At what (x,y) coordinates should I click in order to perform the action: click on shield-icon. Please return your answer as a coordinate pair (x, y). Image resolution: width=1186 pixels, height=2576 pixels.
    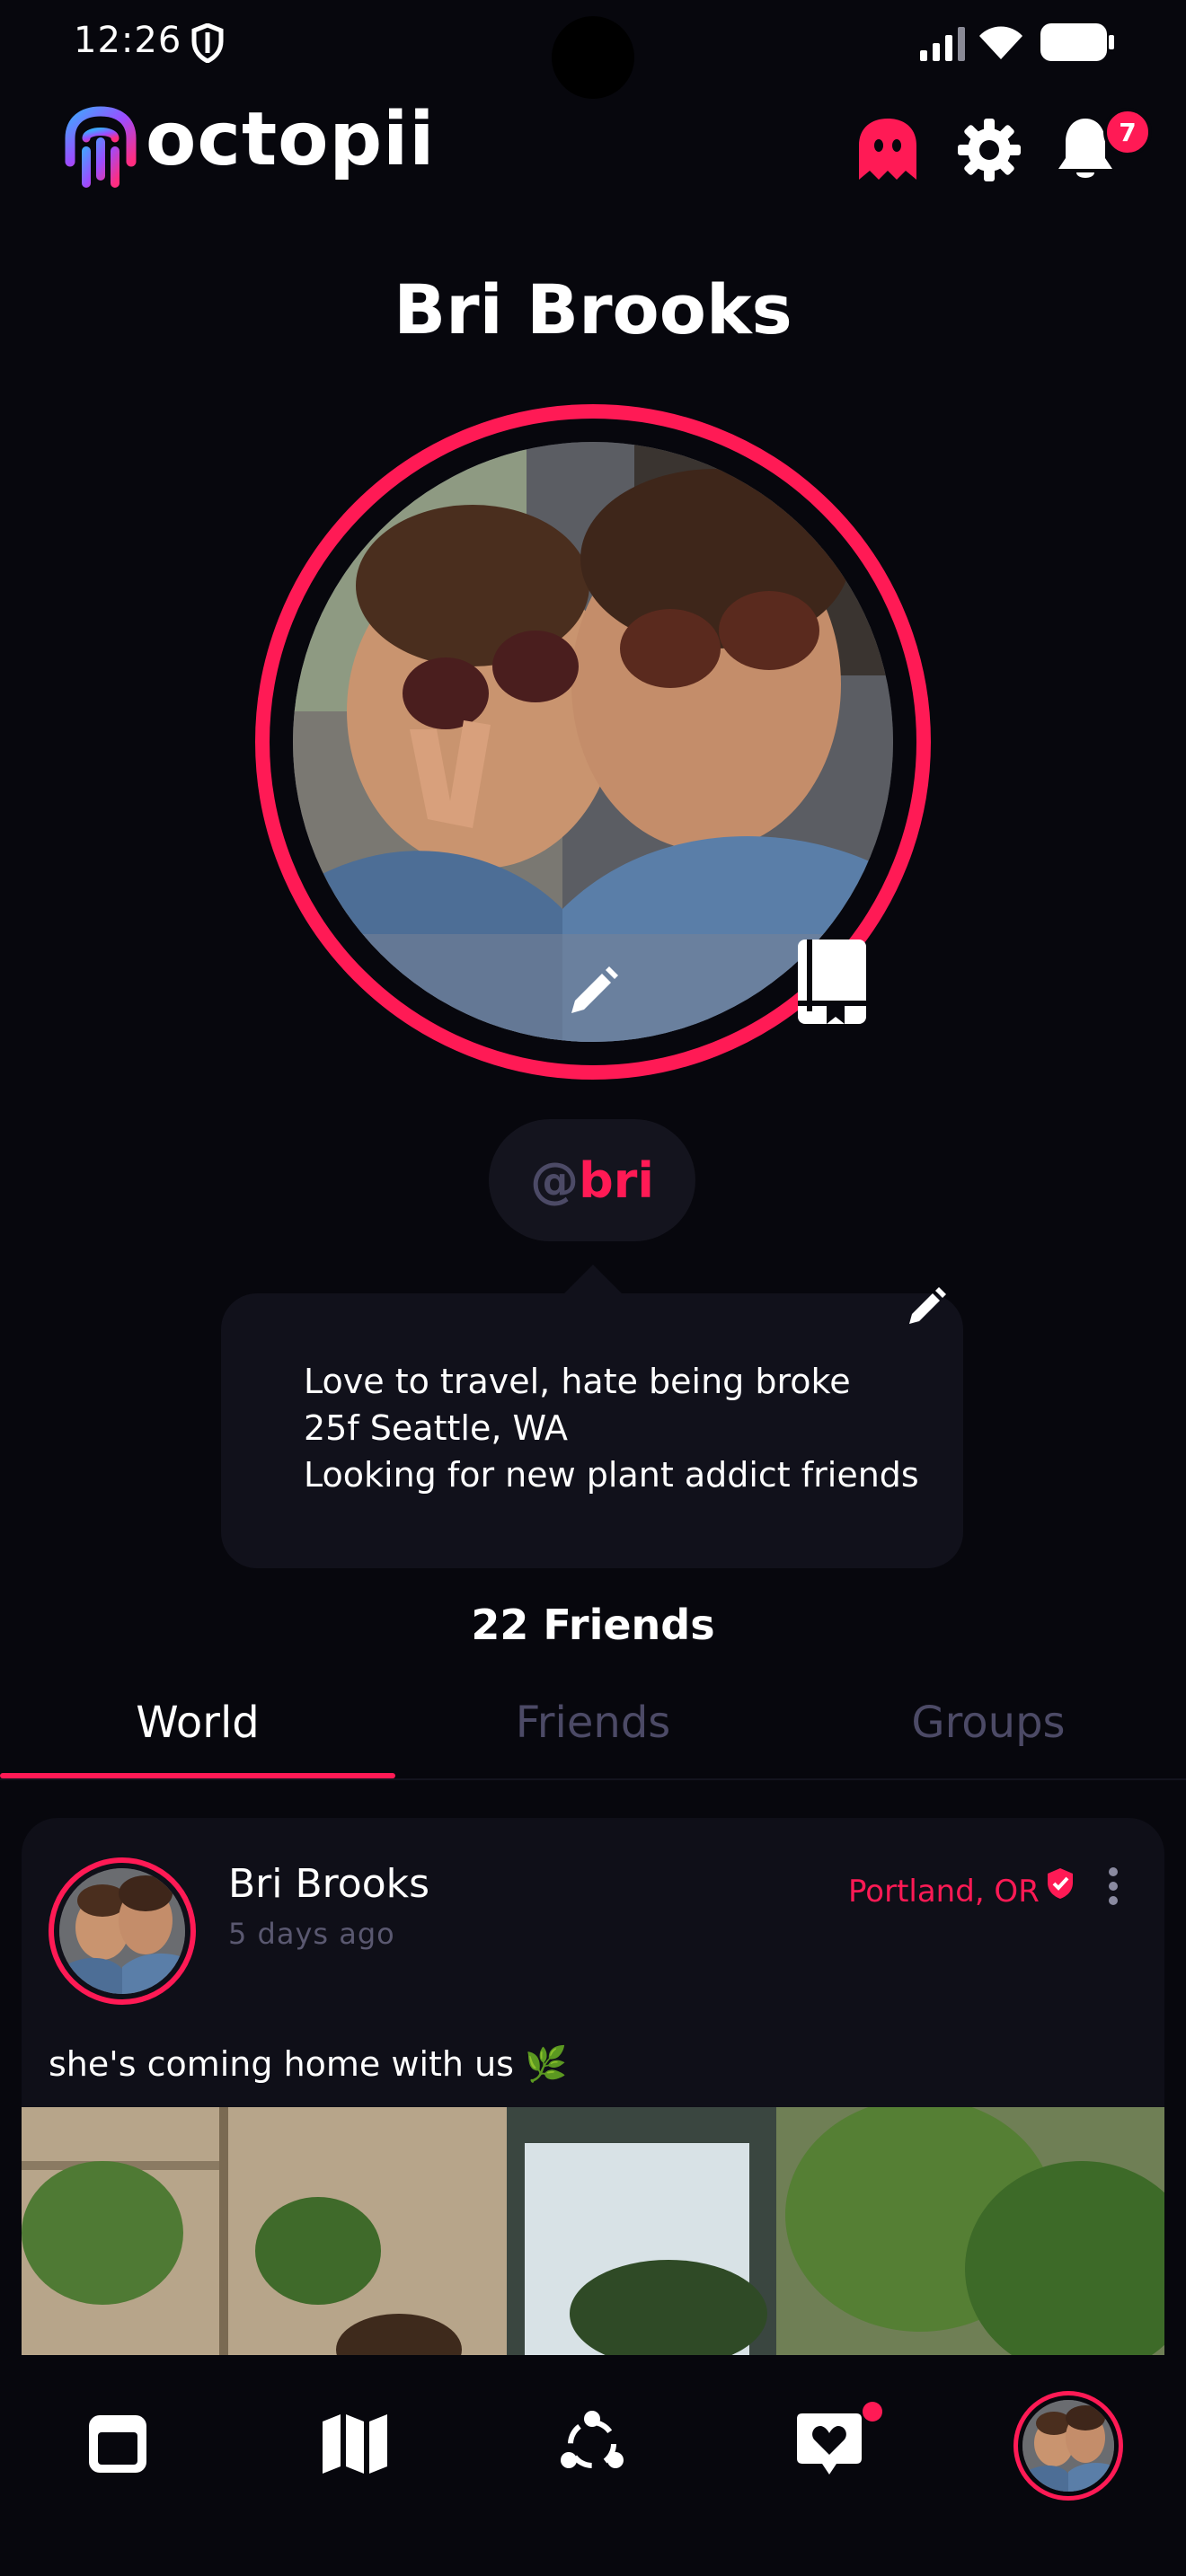
    Looking at the image, I should click on (207, 43).